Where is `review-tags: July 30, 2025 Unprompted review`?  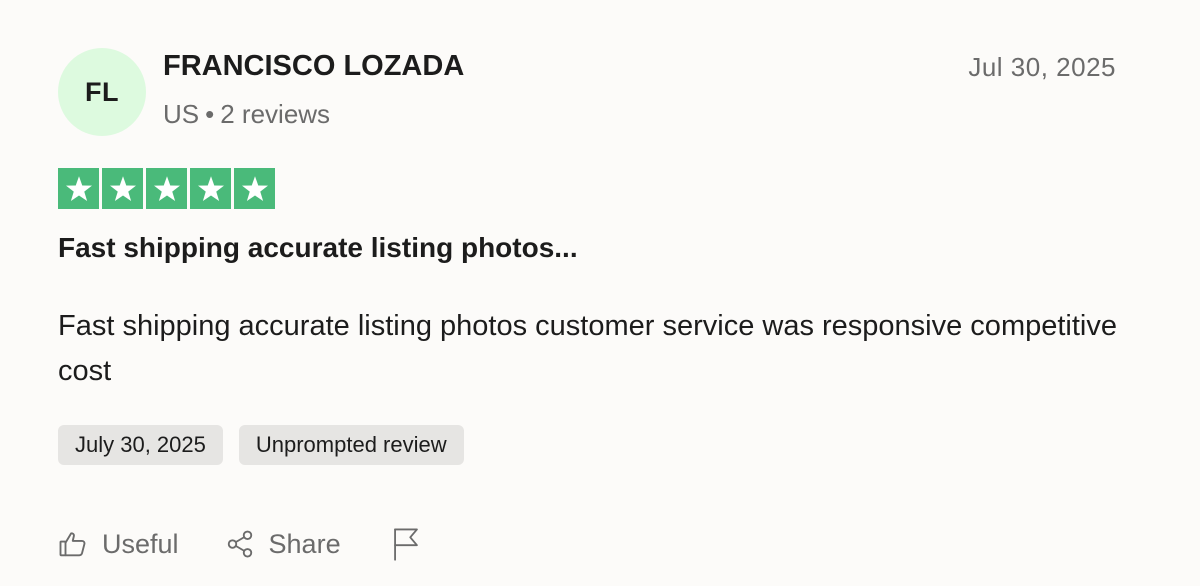 review-tags: July 30, 2025 Unprompted review is located at coordinates (261, 445).